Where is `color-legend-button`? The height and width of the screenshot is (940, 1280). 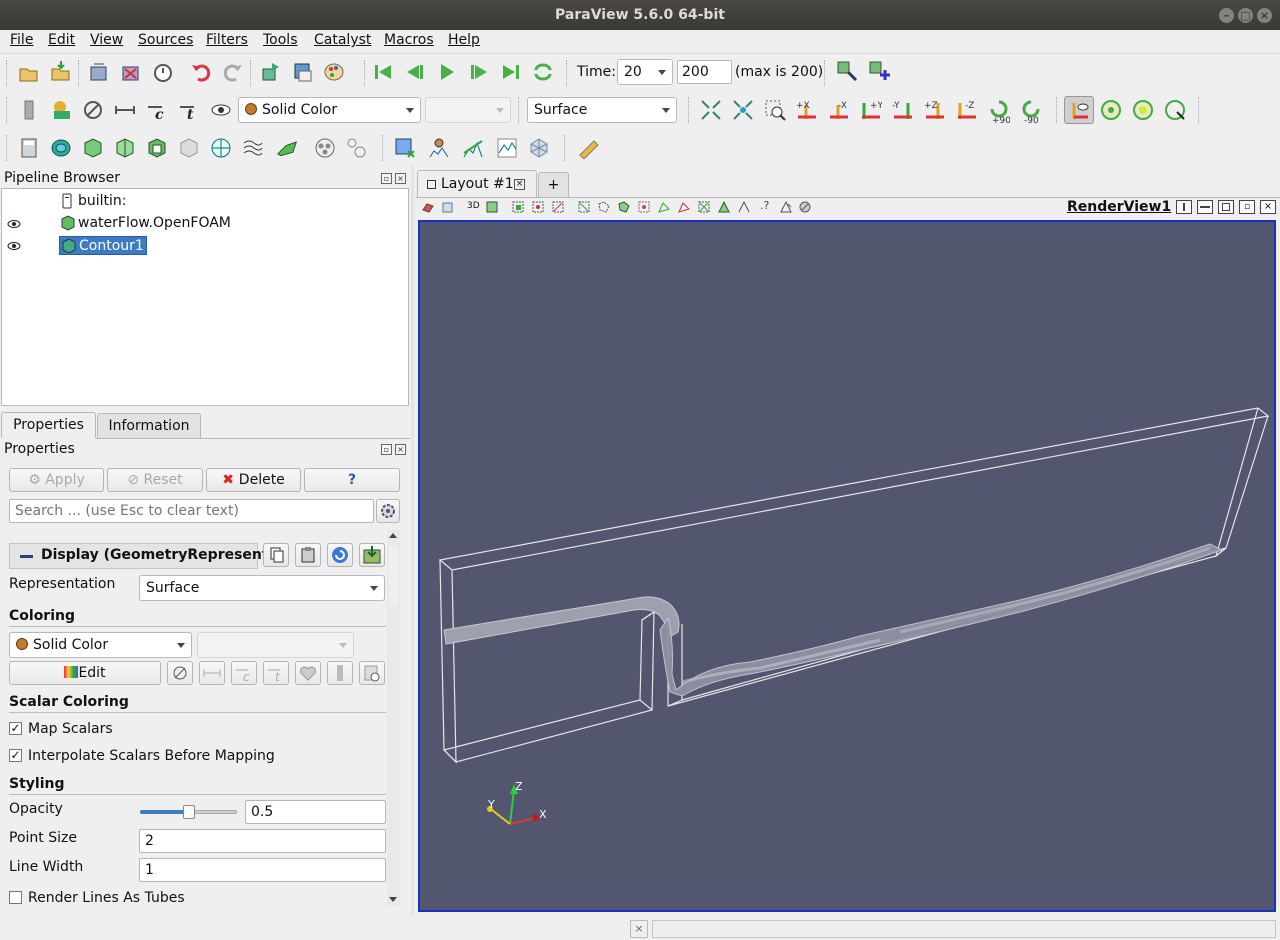
color-legend-button is located at coordinates (340, 673).